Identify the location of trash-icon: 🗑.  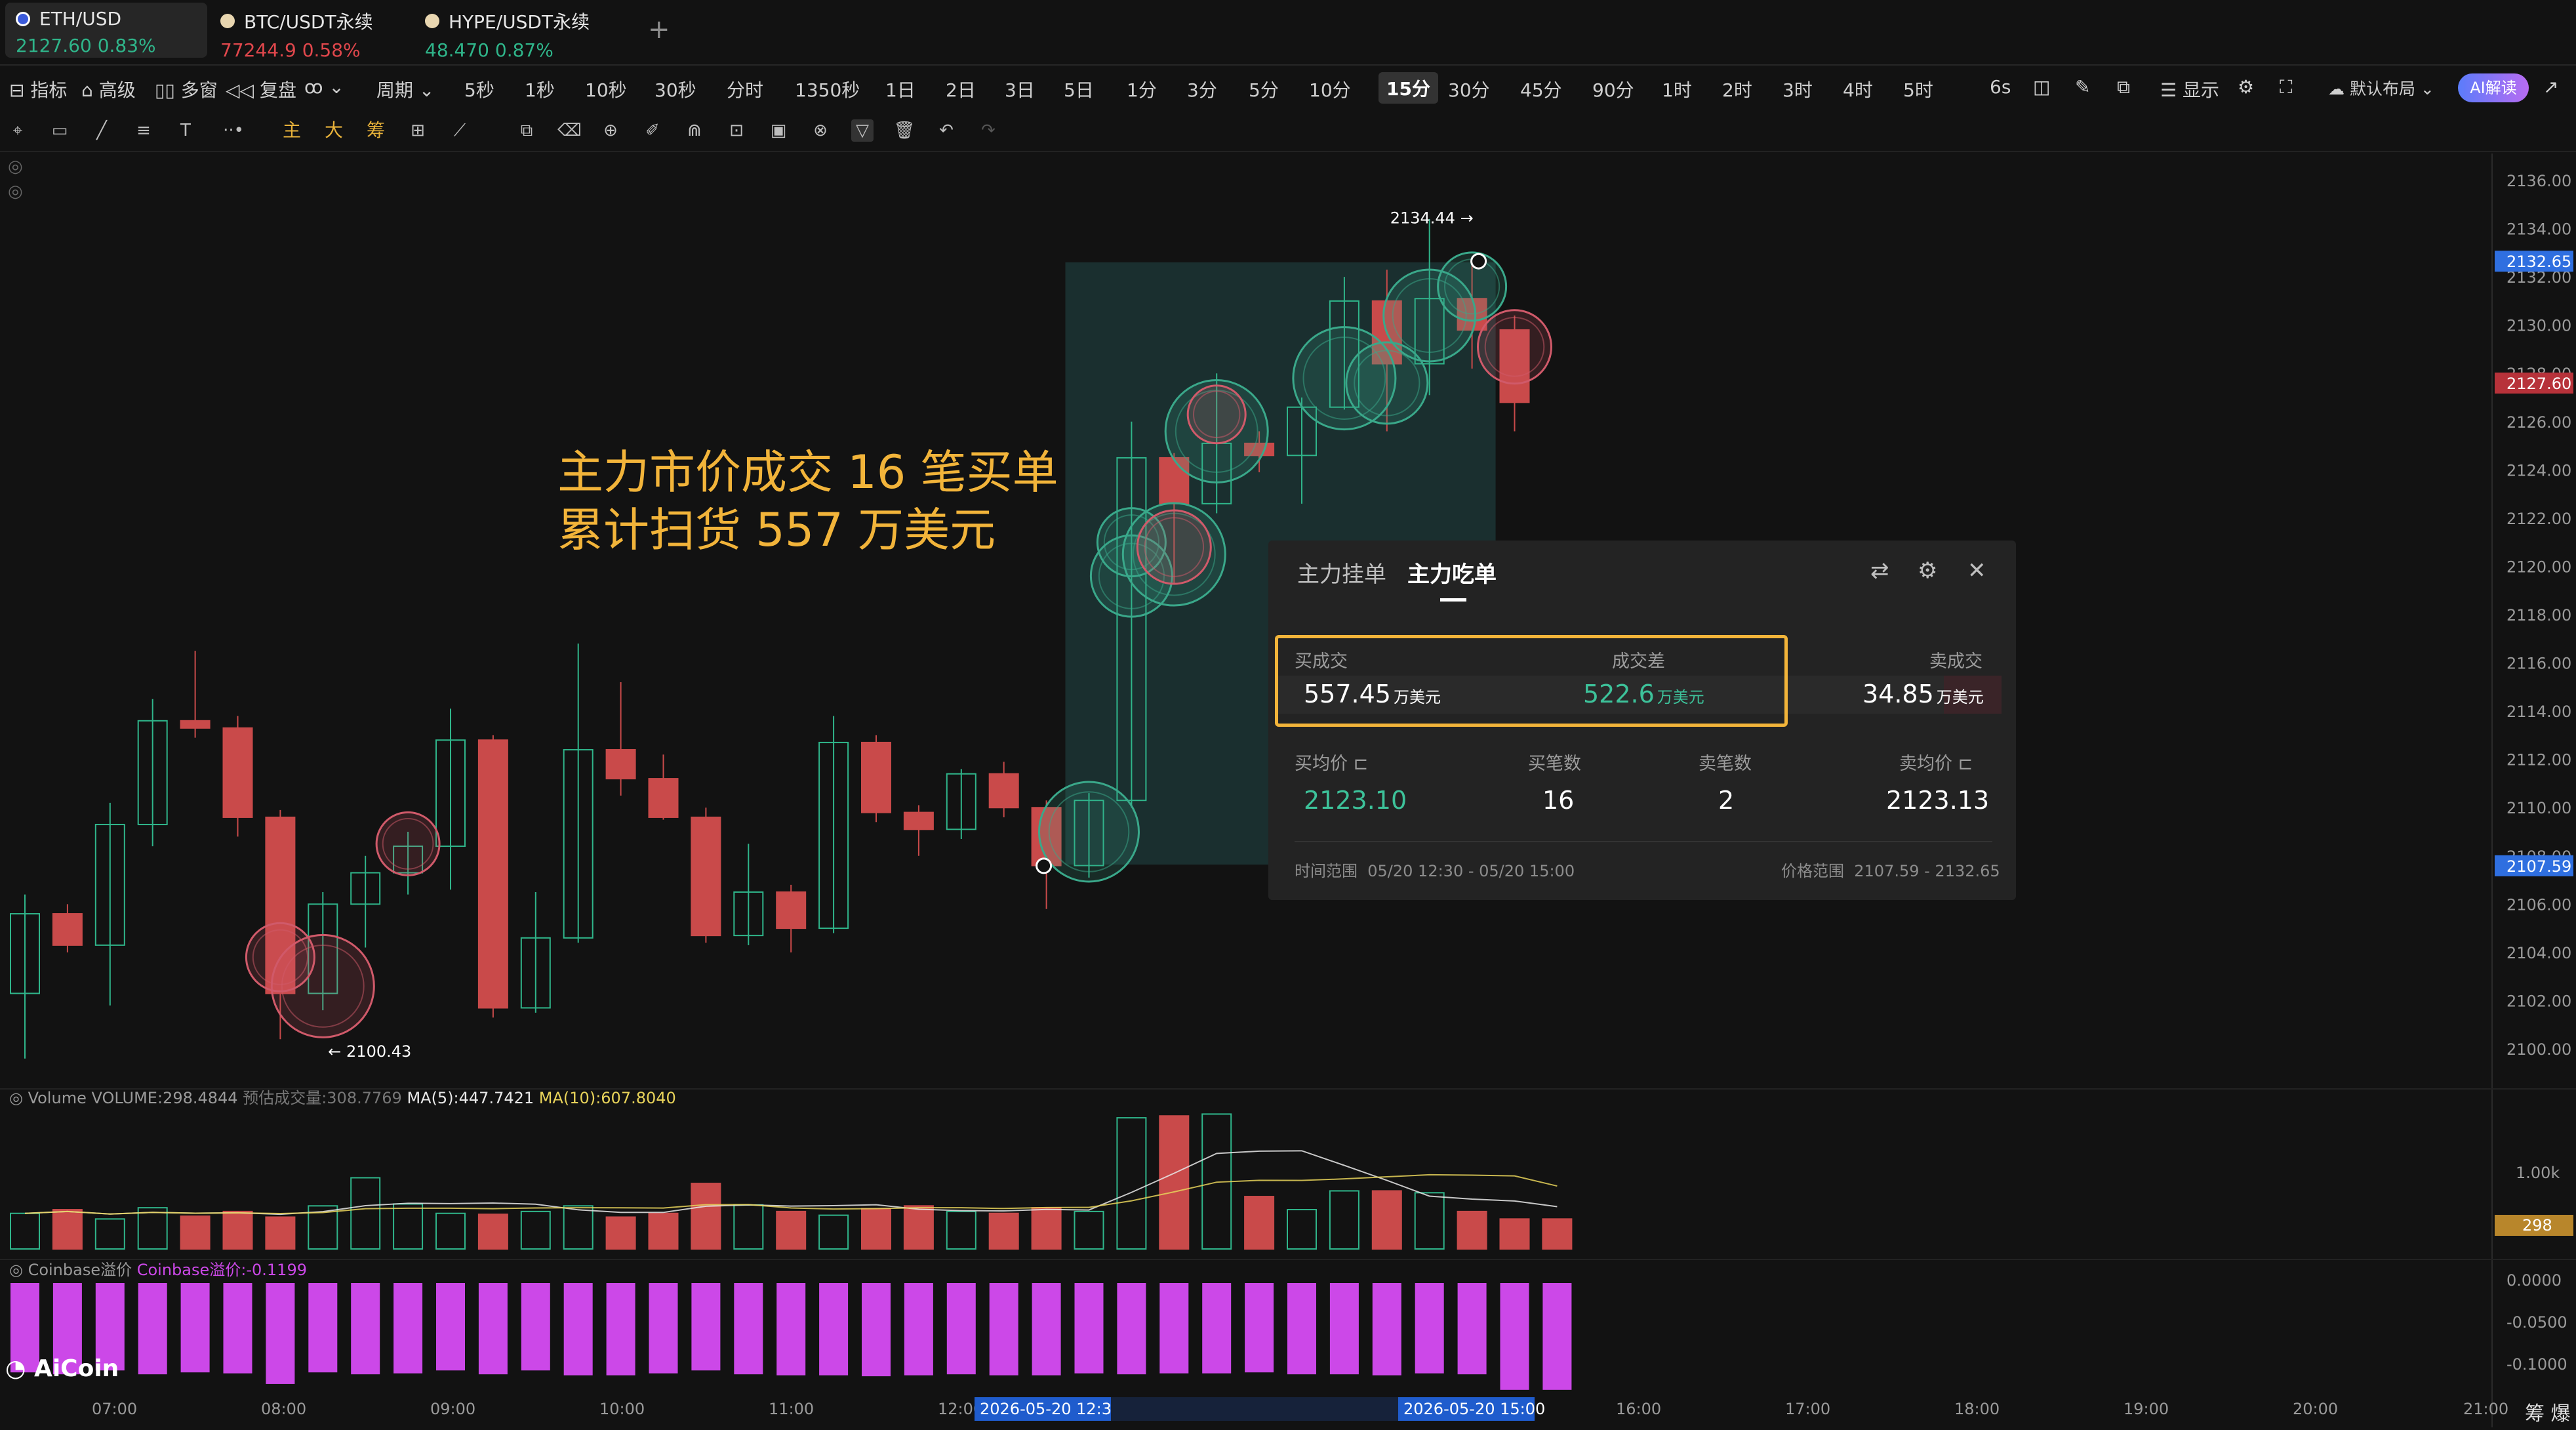
(904, 130).